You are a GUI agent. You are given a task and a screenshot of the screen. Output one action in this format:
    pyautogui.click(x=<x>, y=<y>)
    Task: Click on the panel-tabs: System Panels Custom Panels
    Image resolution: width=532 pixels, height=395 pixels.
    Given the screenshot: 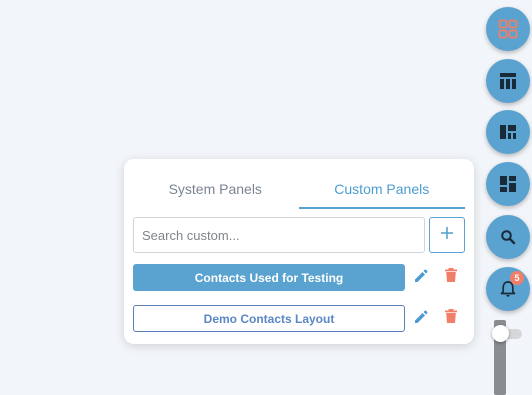 What is the action you would take?
    pyautogui.click(x=298, y=189)
    